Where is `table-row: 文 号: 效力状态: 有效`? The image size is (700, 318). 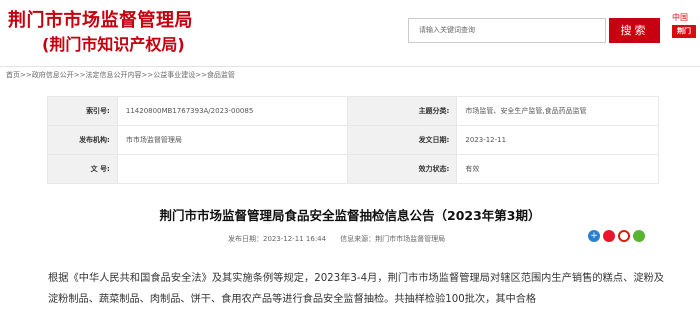 table-row: 文 号: 效力状态: 有效 is located at coordinates (353, 169).